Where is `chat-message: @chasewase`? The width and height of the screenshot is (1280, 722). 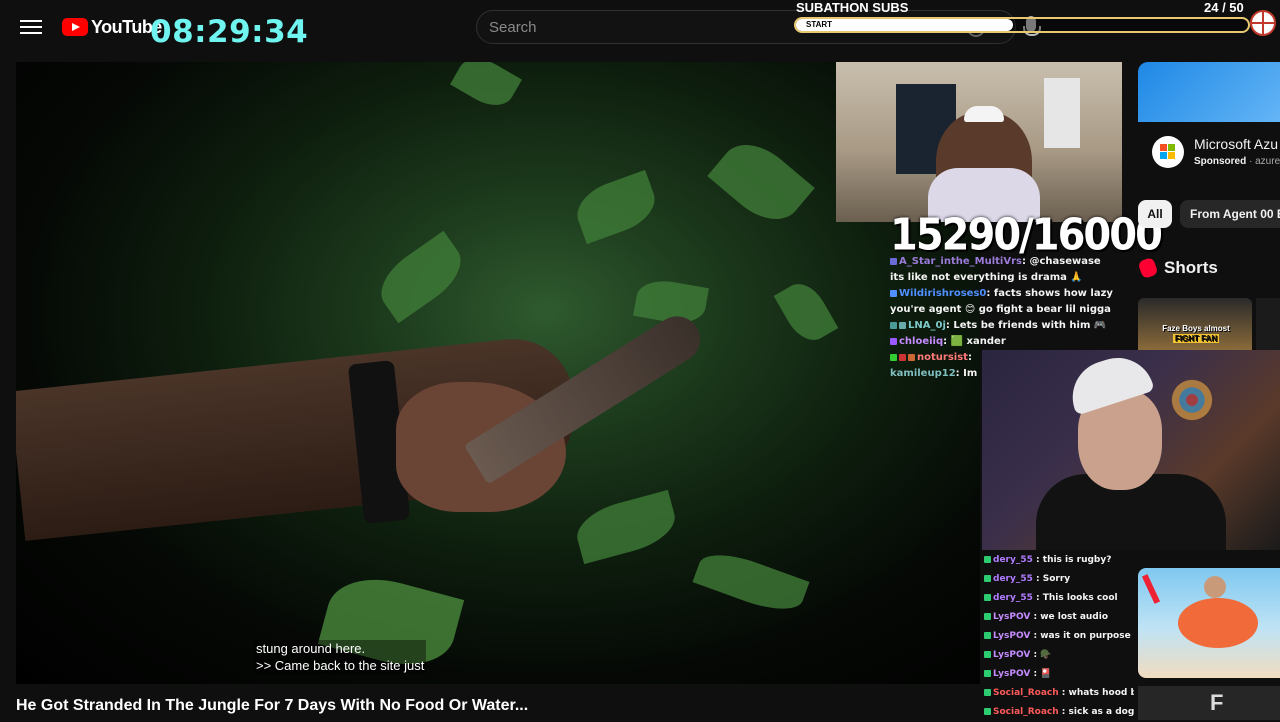
chat-message: @chasewase is located at coordinates (1065, 261).